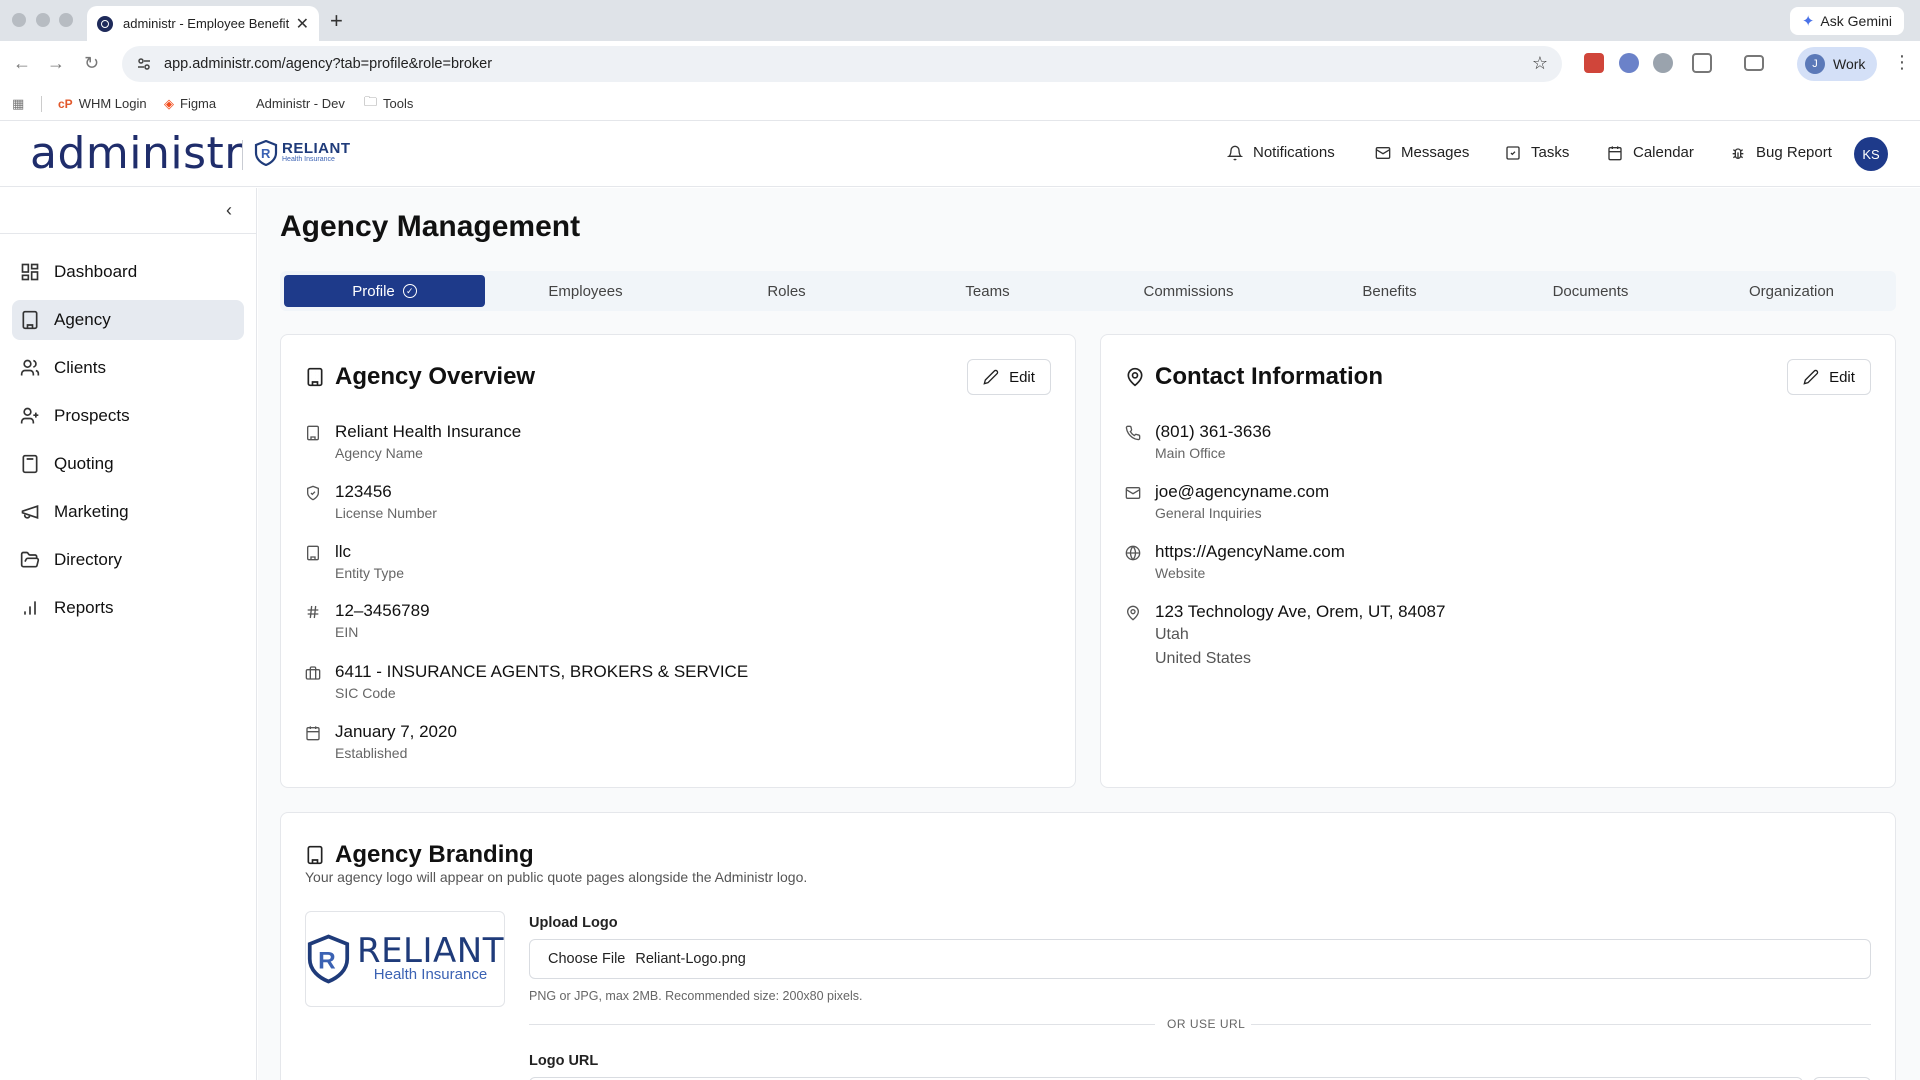  What do you see at coordinates (370, 573) in the screenshot?
I see `field-label: Entity Type` at bounding box center [370, 573].